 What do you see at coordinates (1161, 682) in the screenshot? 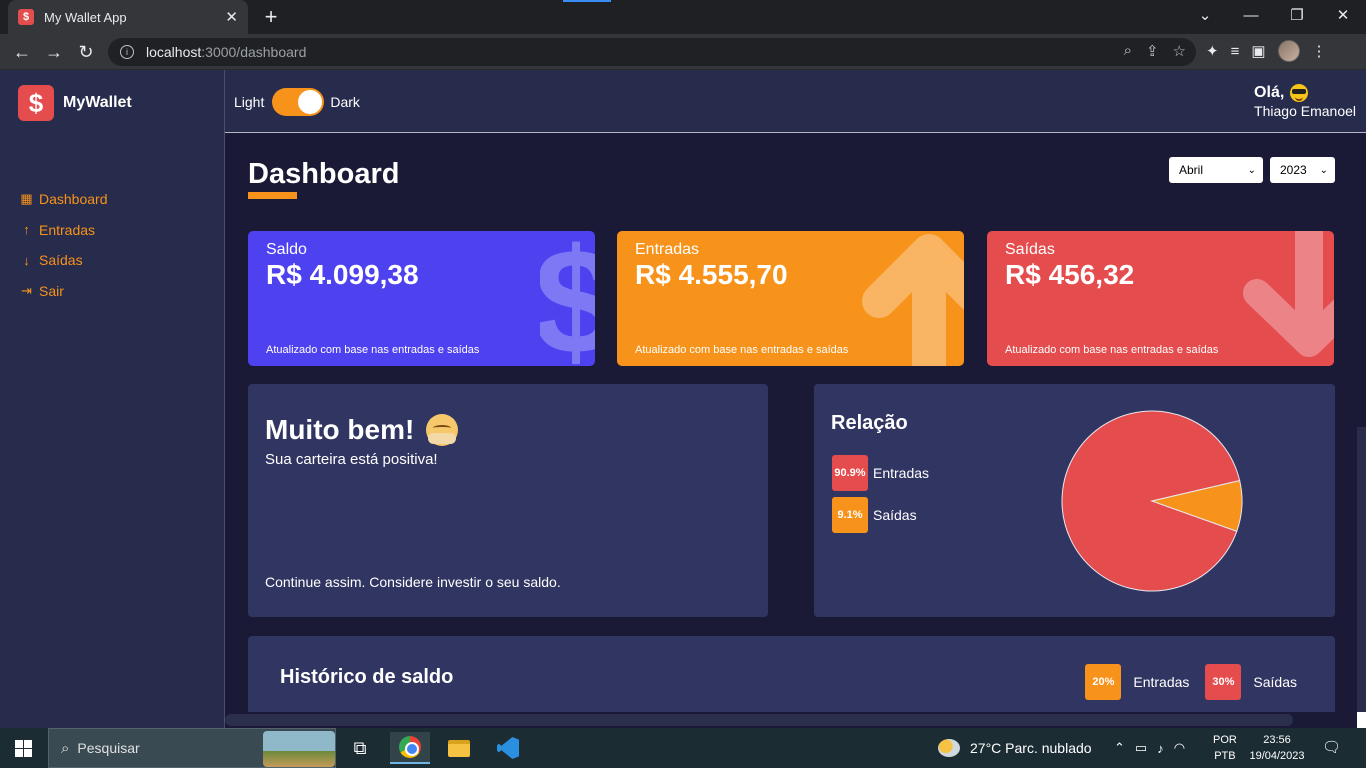
I see `legend-label: Entradas` at bounding box center [1161, 682].